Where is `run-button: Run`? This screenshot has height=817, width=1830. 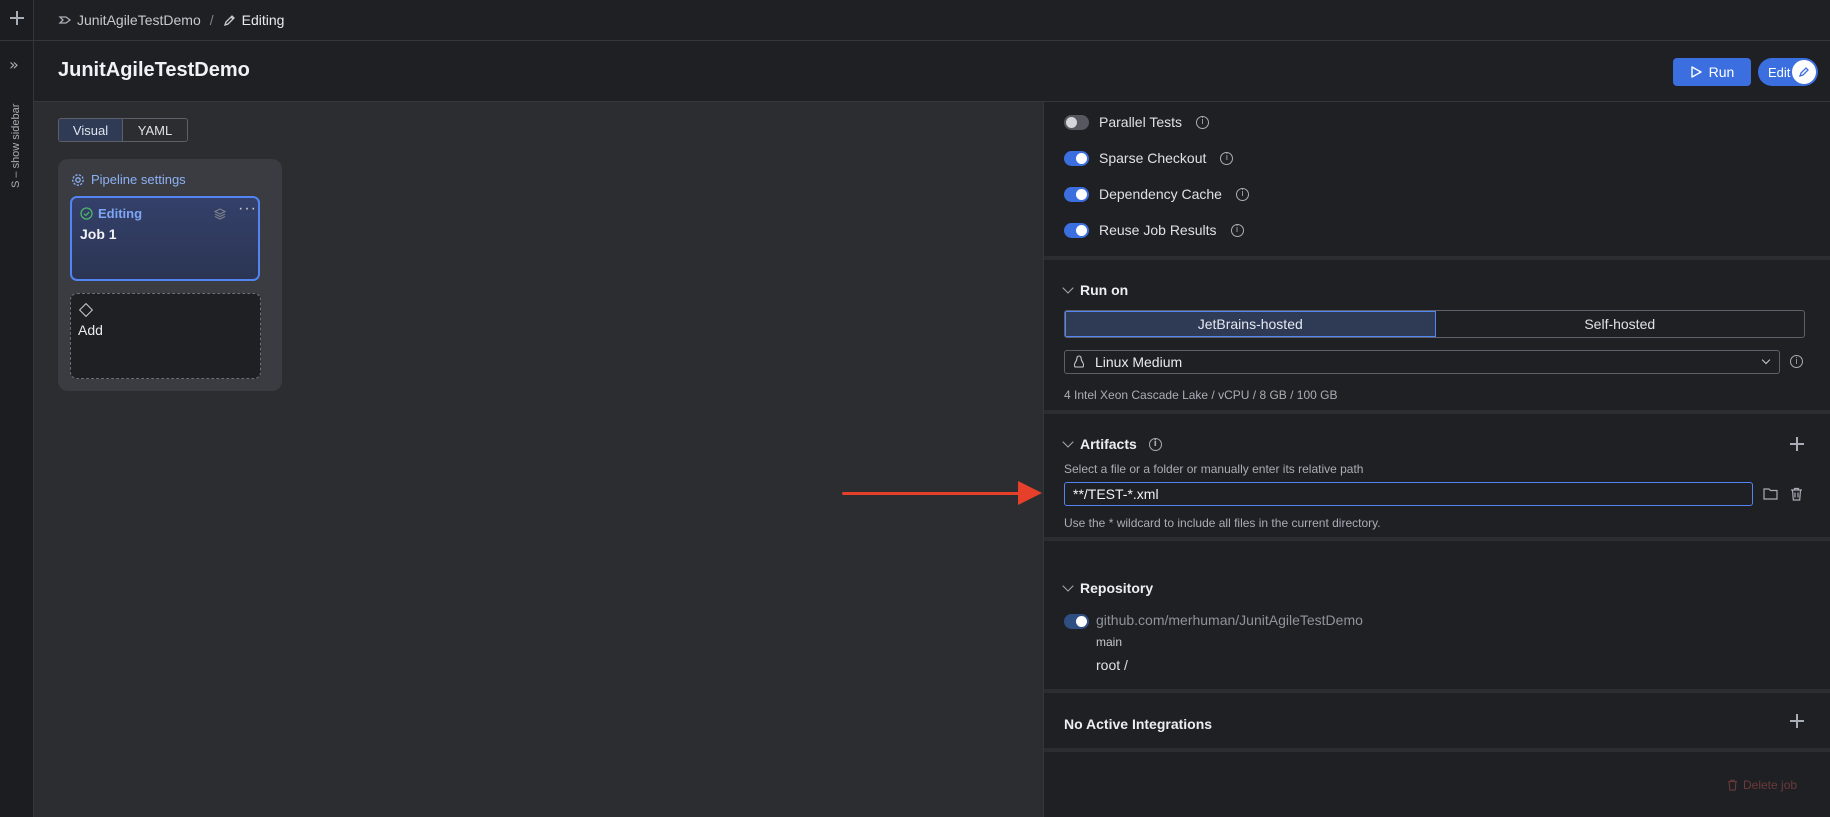 run-button: Run is located at coordinates (1712, 72).